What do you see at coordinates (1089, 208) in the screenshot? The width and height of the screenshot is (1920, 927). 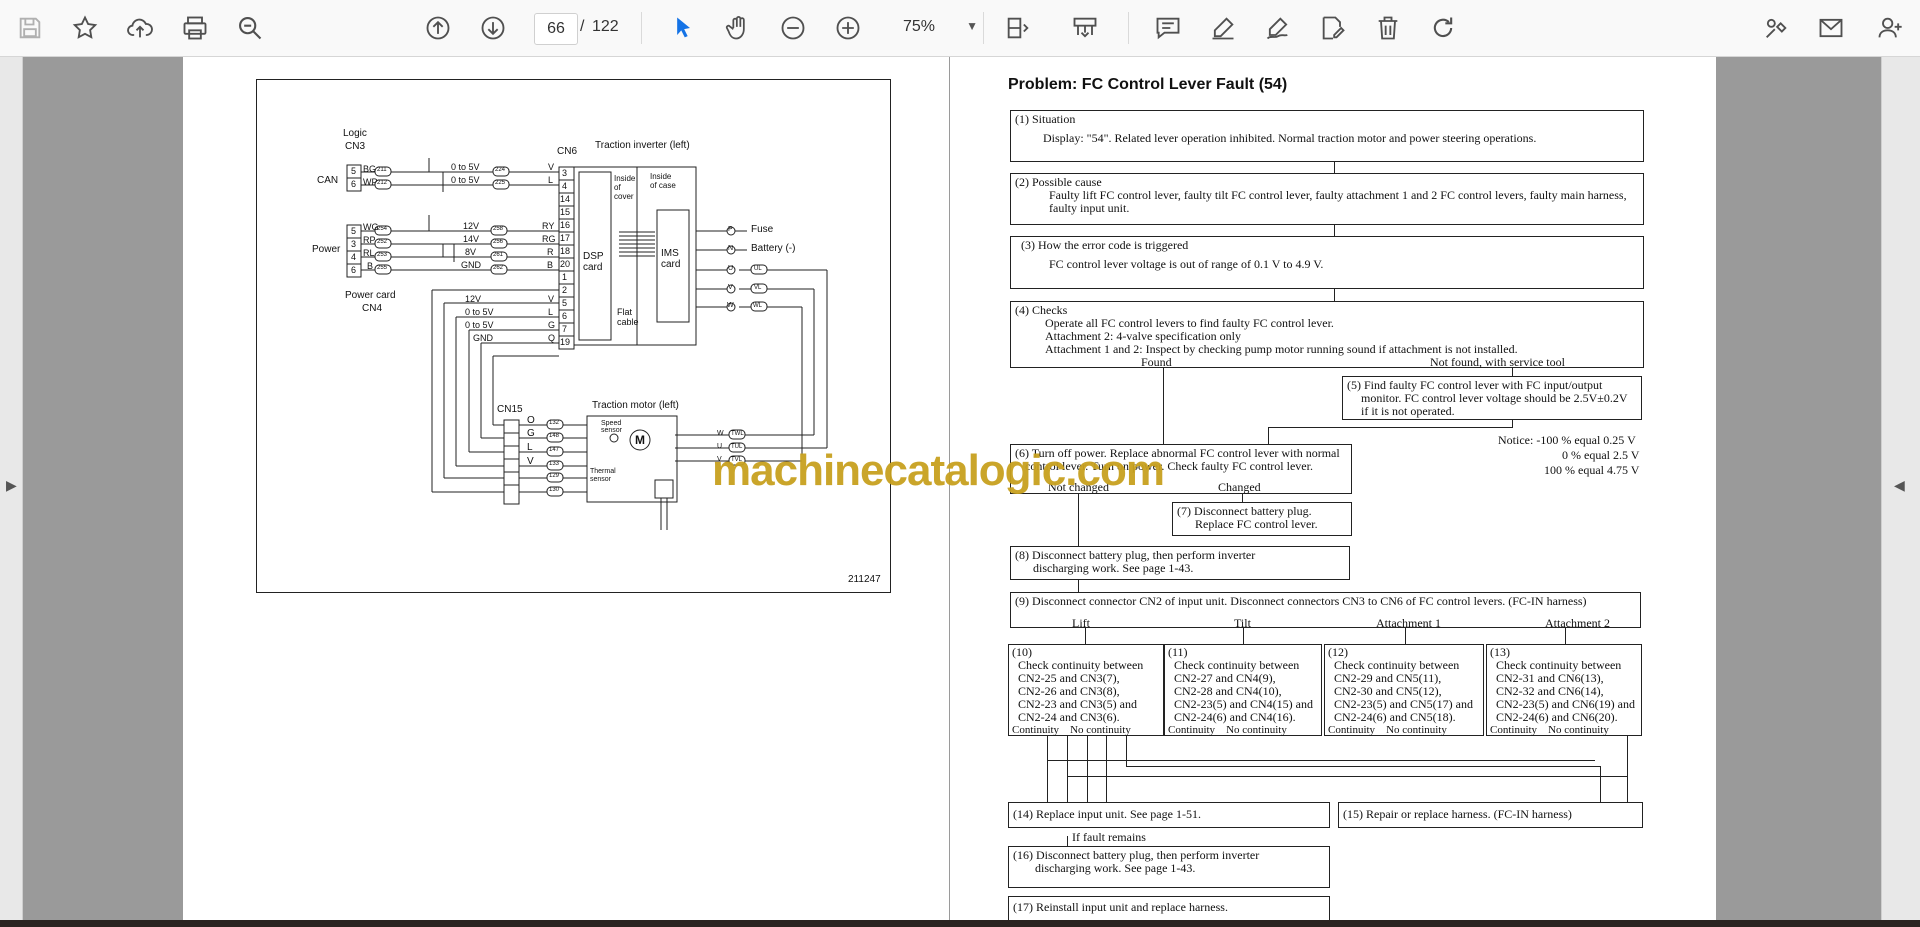 I see `box2-body2: faulty input unit.` at bounding box center [1089, 208].